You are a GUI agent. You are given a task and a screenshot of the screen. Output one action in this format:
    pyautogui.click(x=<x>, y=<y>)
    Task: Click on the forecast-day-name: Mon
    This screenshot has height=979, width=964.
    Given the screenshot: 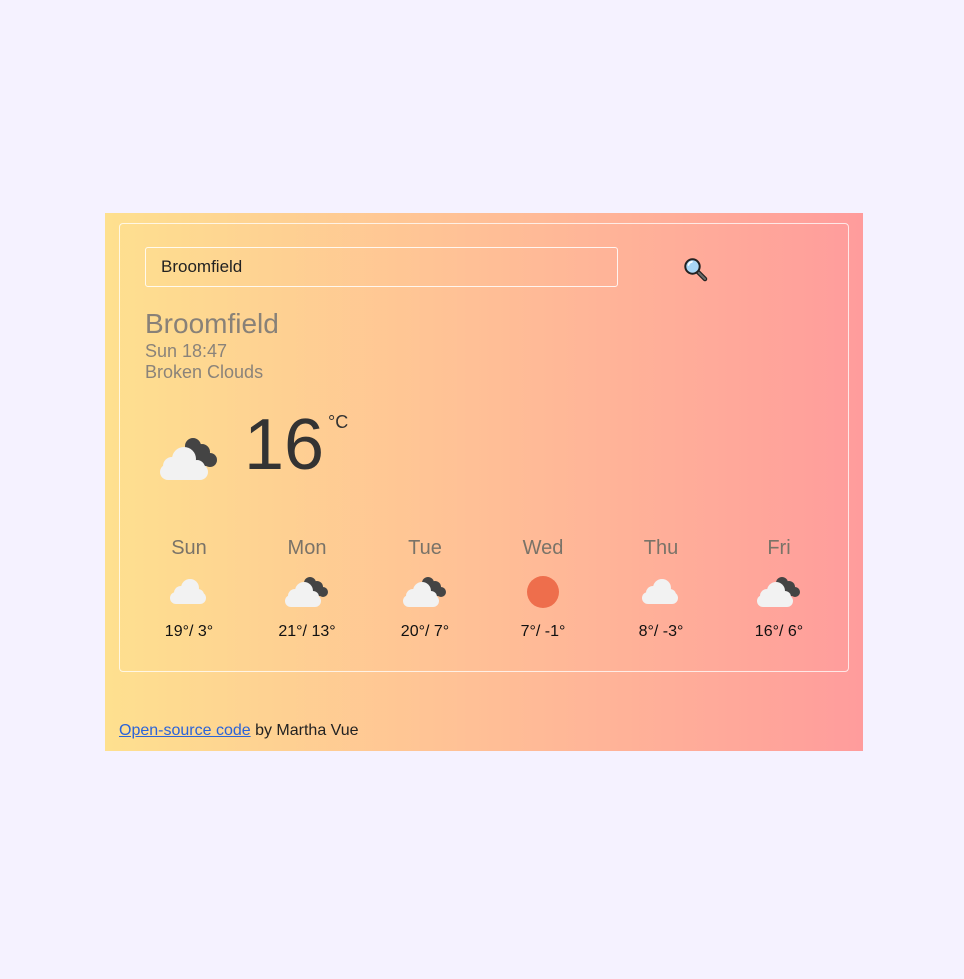 What is the action you would take?
    pyautogui.click(x=307, y=548)
    